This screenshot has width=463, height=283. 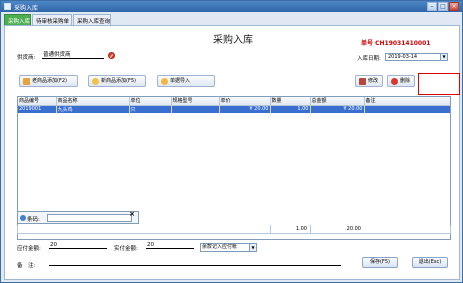 I want to click on table-row: 2019001 九头鸡 只 ¥ 20.00 1.00 ¥ 20.00, so click(x=234, y=109).